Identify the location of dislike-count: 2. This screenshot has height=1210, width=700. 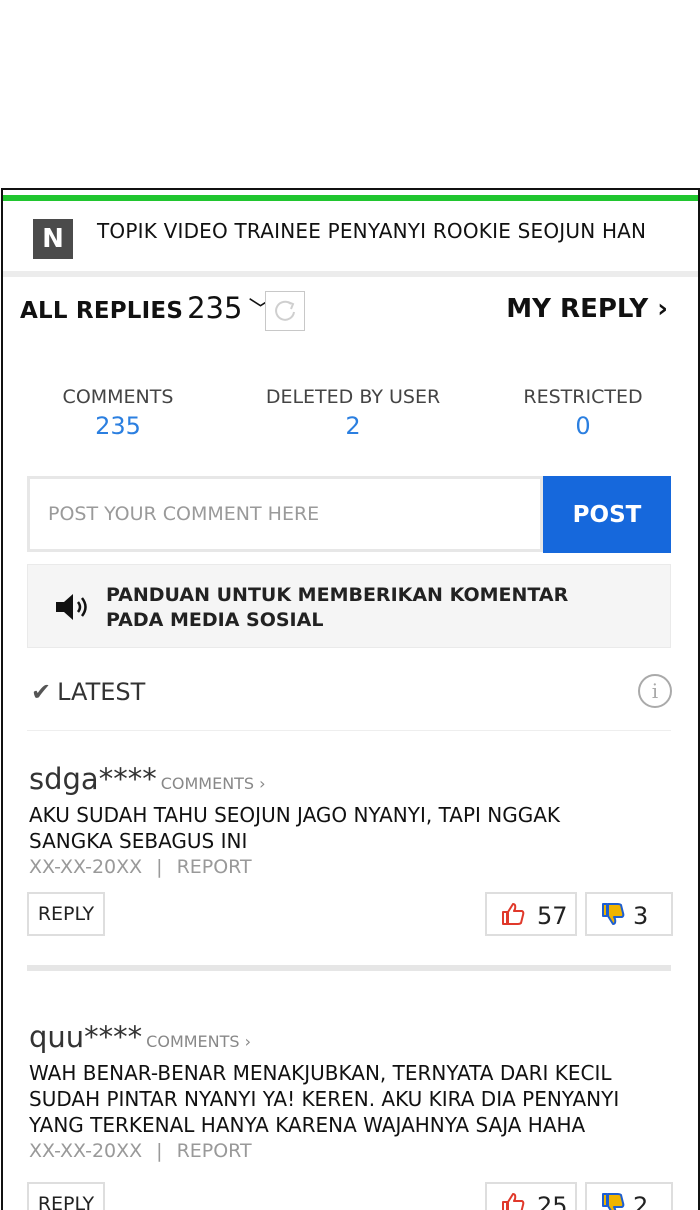
(641, 1201).